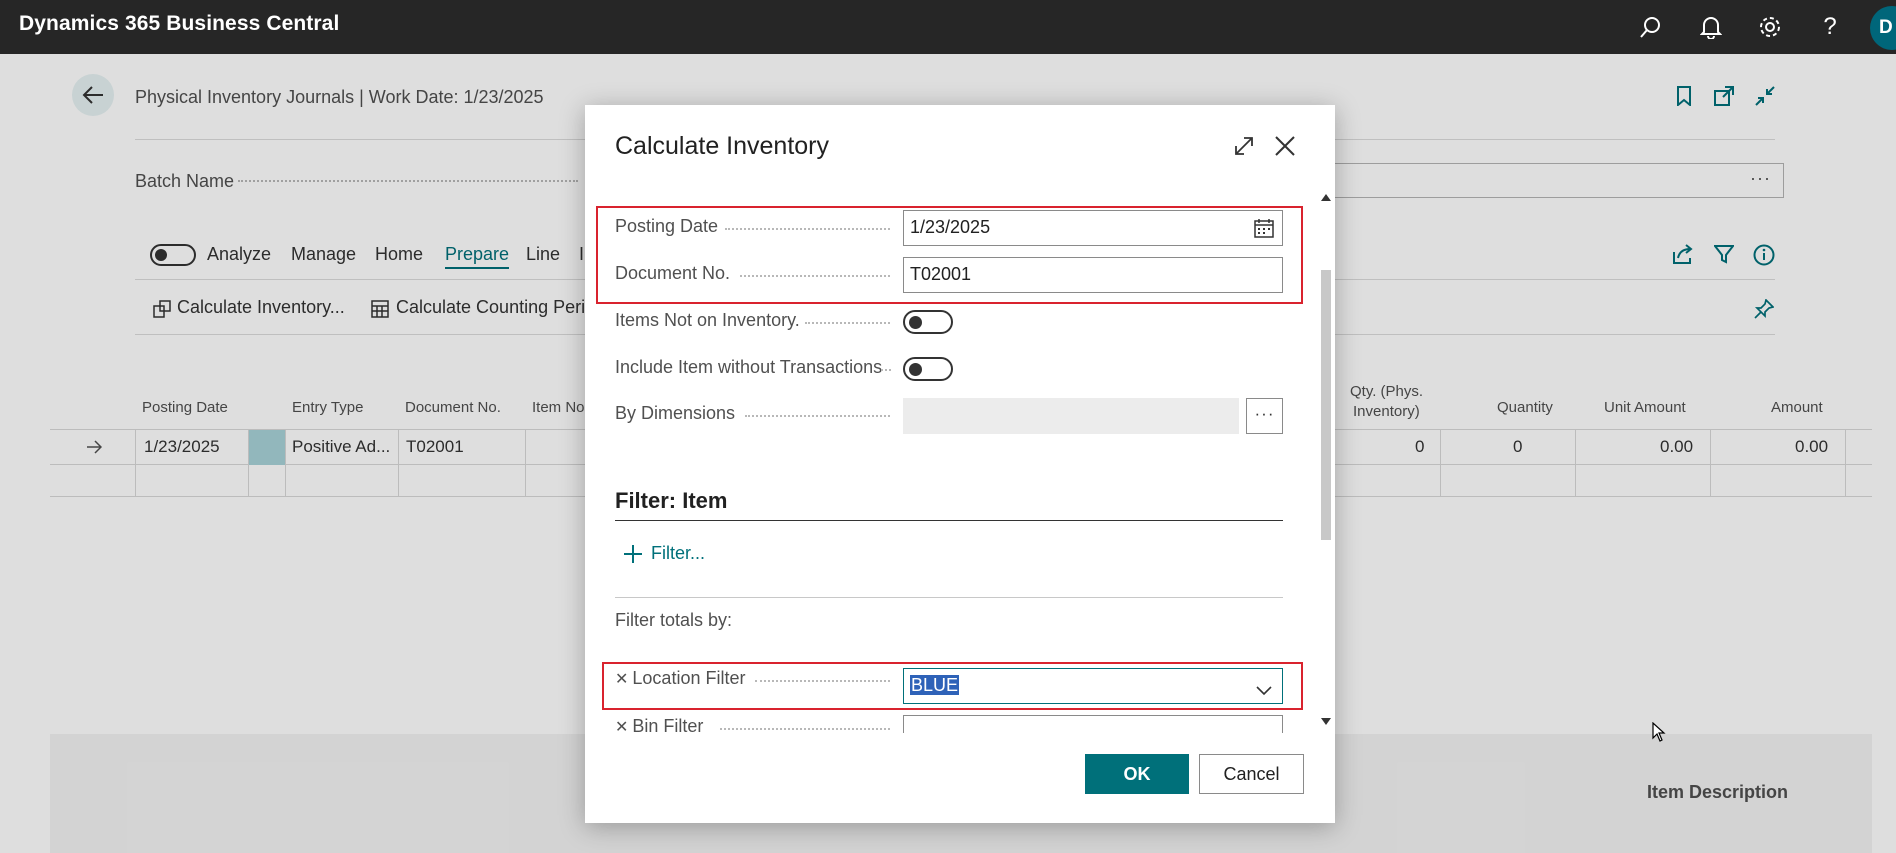 This screenshot has width=1896, height=853. Describe the element at coordinates (179, 23) in the screenshot. I see `app-title: Dynamics 365 Business Central` at that location.